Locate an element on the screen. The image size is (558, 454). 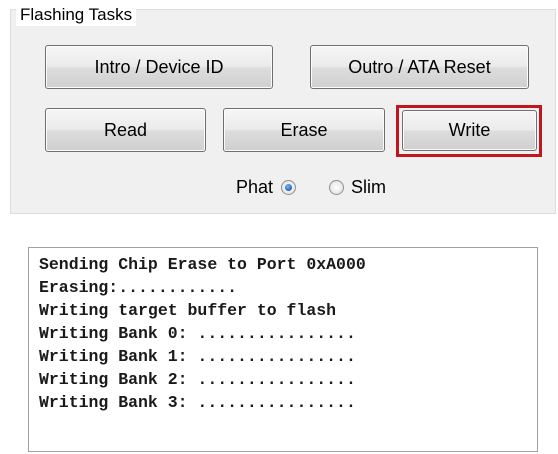
slim-radio-label: Slim is located at coordinates (368, 187).